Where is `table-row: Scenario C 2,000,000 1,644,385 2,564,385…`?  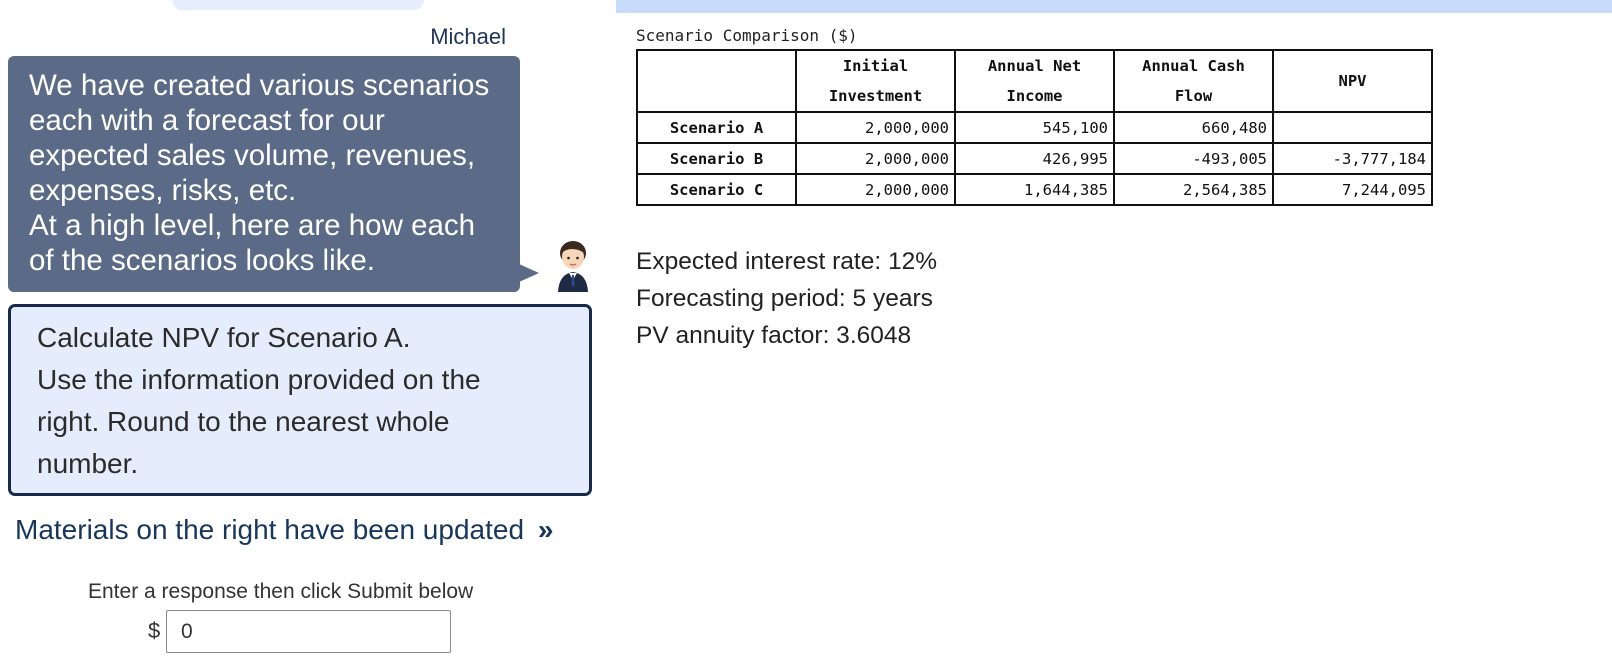 table-row: Scenario C 2,000,000 1,644,385 2,564,385… is located at coordinates (1034, 189).